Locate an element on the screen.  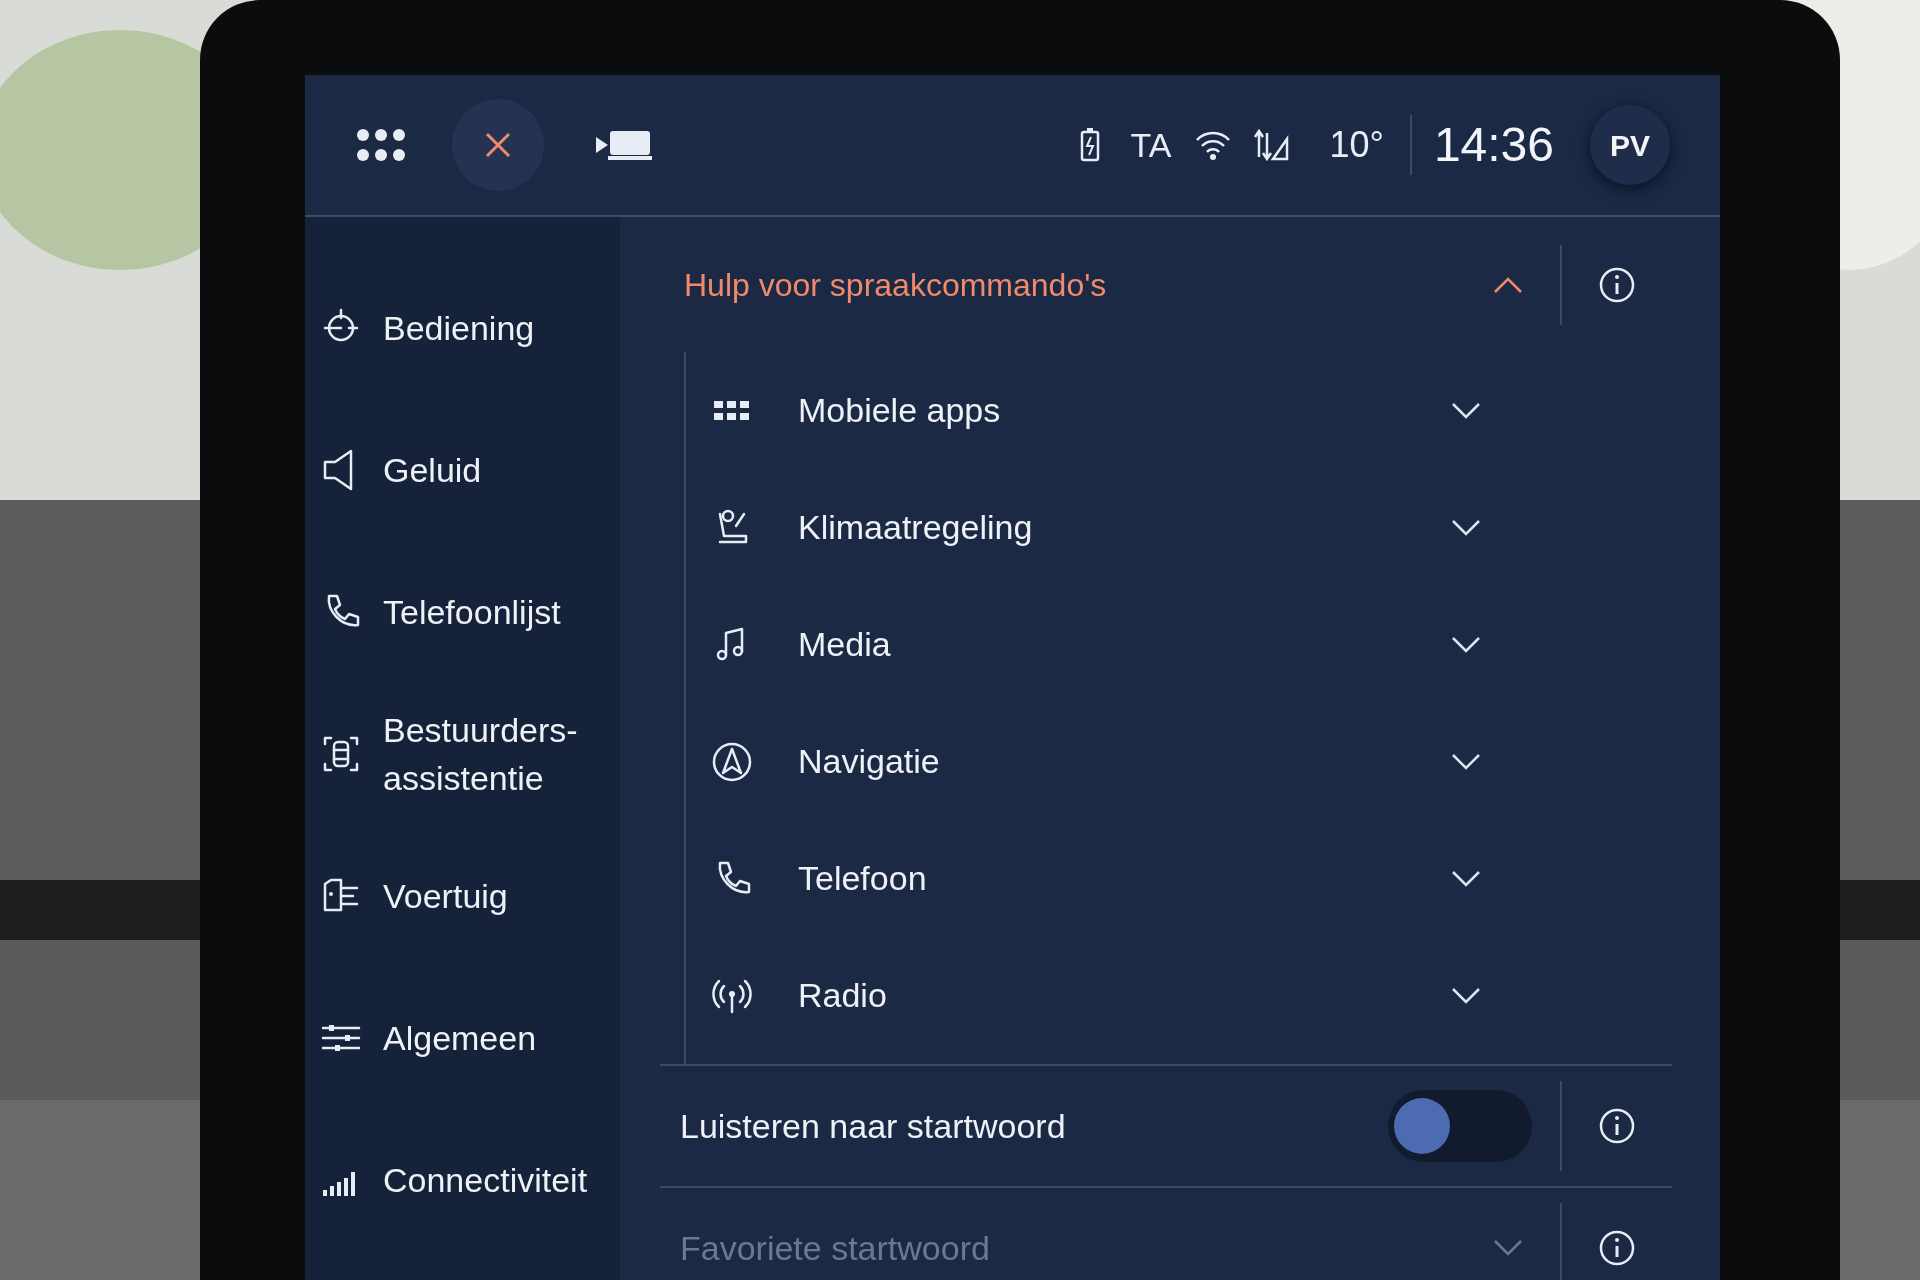
setting-label: Luisteren naar startwoord is located at coordinates (873, 1126).